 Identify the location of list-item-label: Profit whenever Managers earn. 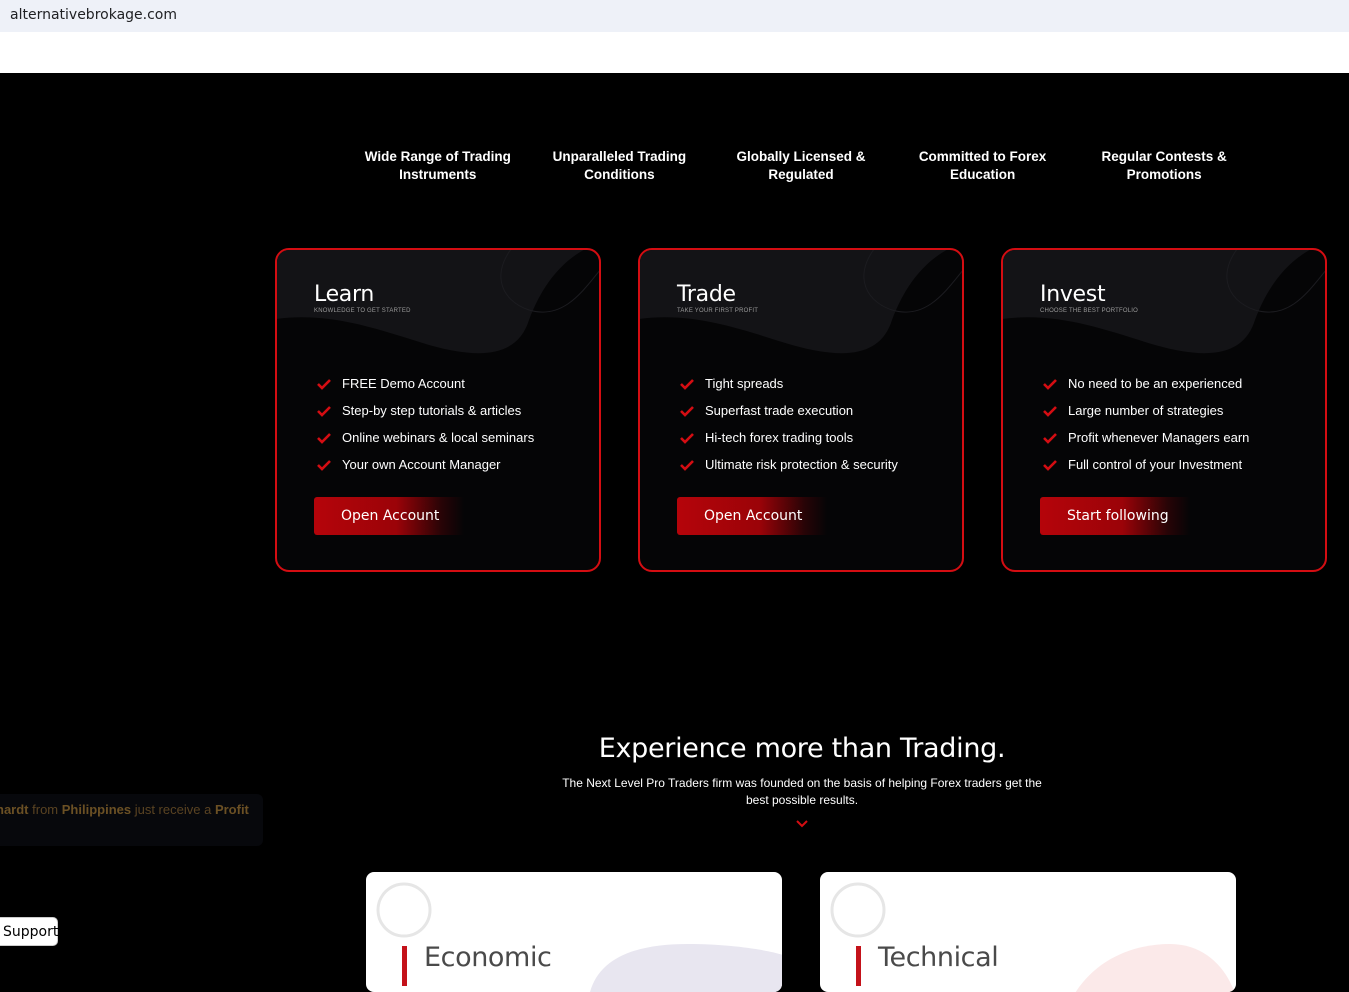
(1159, 437).